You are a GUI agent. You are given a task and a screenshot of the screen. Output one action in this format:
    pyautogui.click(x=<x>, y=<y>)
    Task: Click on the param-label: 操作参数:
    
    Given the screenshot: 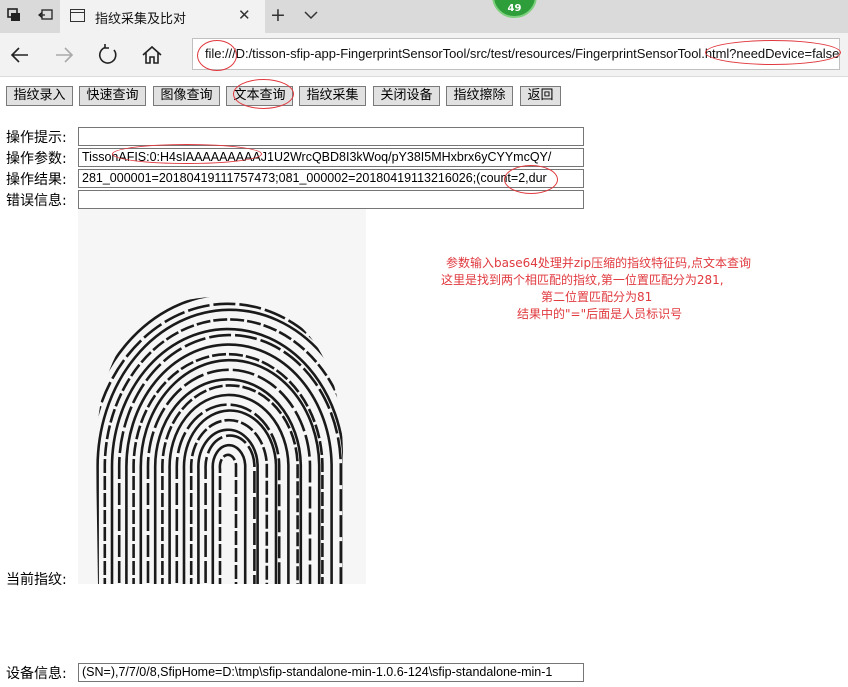 What is the action you would take?
    pyautogui.click(x=36, y=159)
    